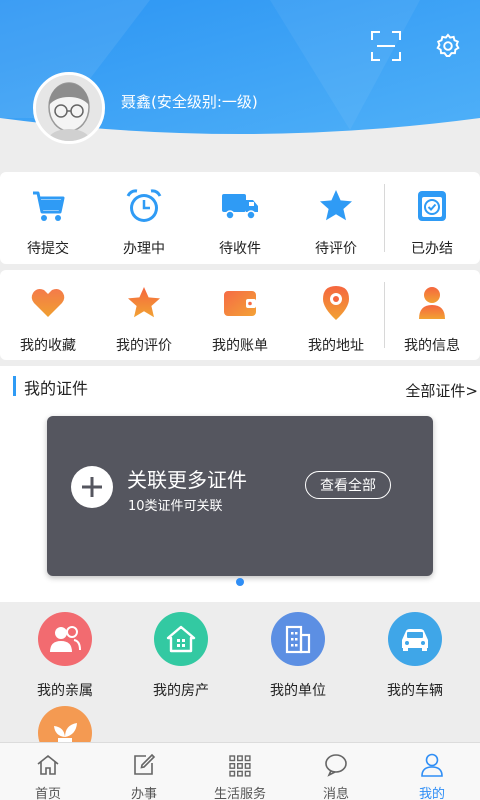 This screenshot has width=480, height=800. I want to click on tab-home: 首页, so click(48, 771).